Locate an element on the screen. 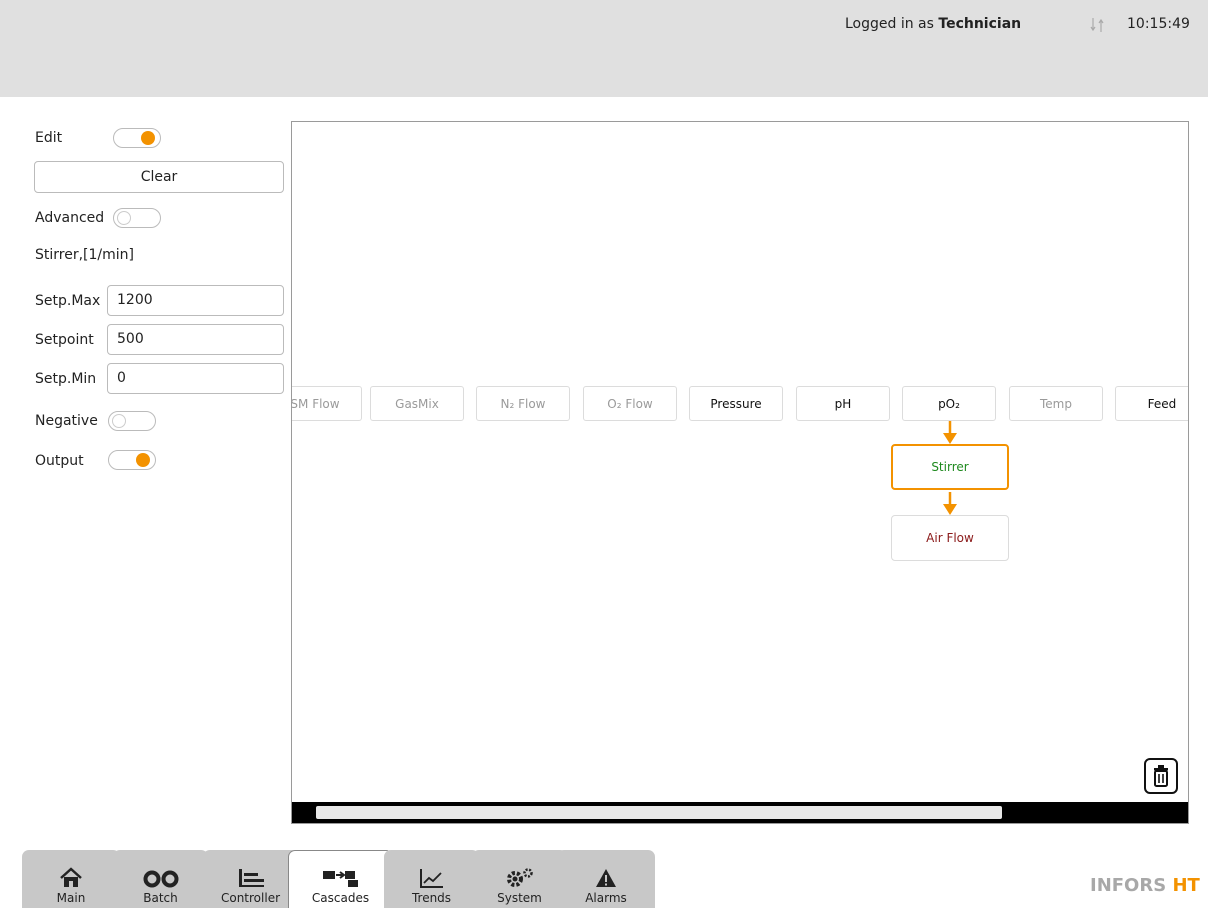 This screenshot has height=908, width=1208. setpoint-field: 500 is located at coordinates (195, 339).